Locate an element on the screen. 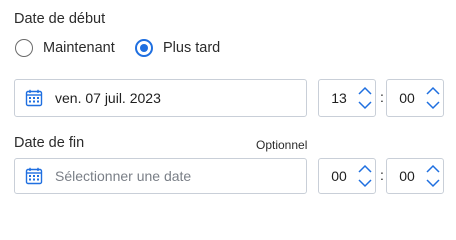  start-hour-value: 13 is located at coordinates (339, 98).